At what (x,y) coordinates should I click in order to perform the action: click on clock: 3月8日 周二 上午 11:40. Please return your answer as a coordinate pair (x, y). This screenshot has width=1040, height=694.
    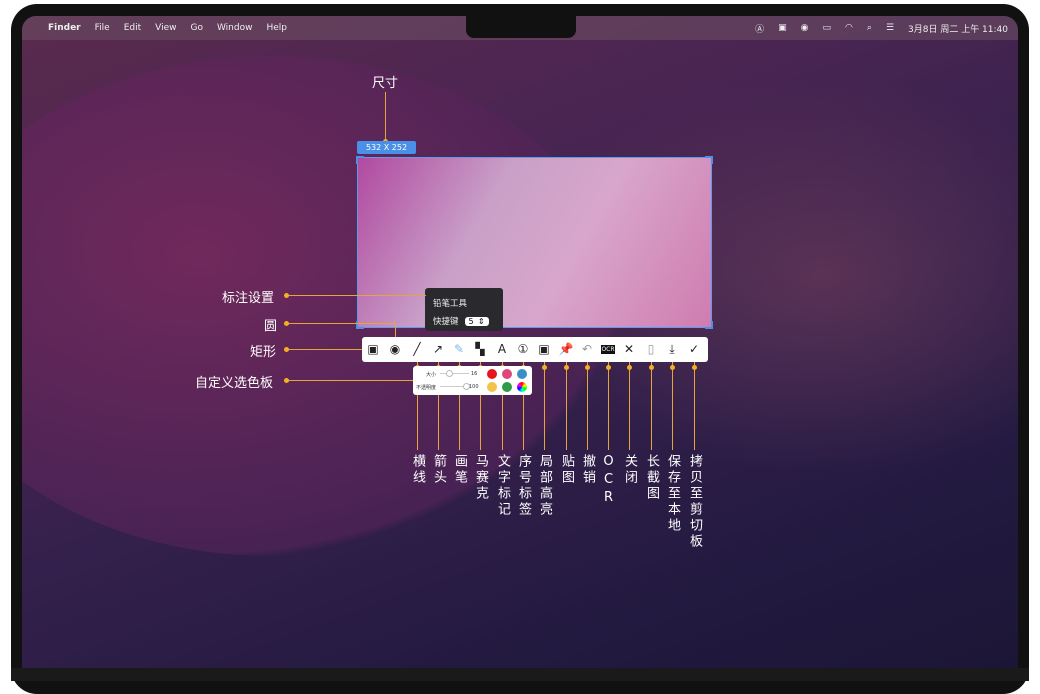
    Looking at the image, I should click on (958, 28).